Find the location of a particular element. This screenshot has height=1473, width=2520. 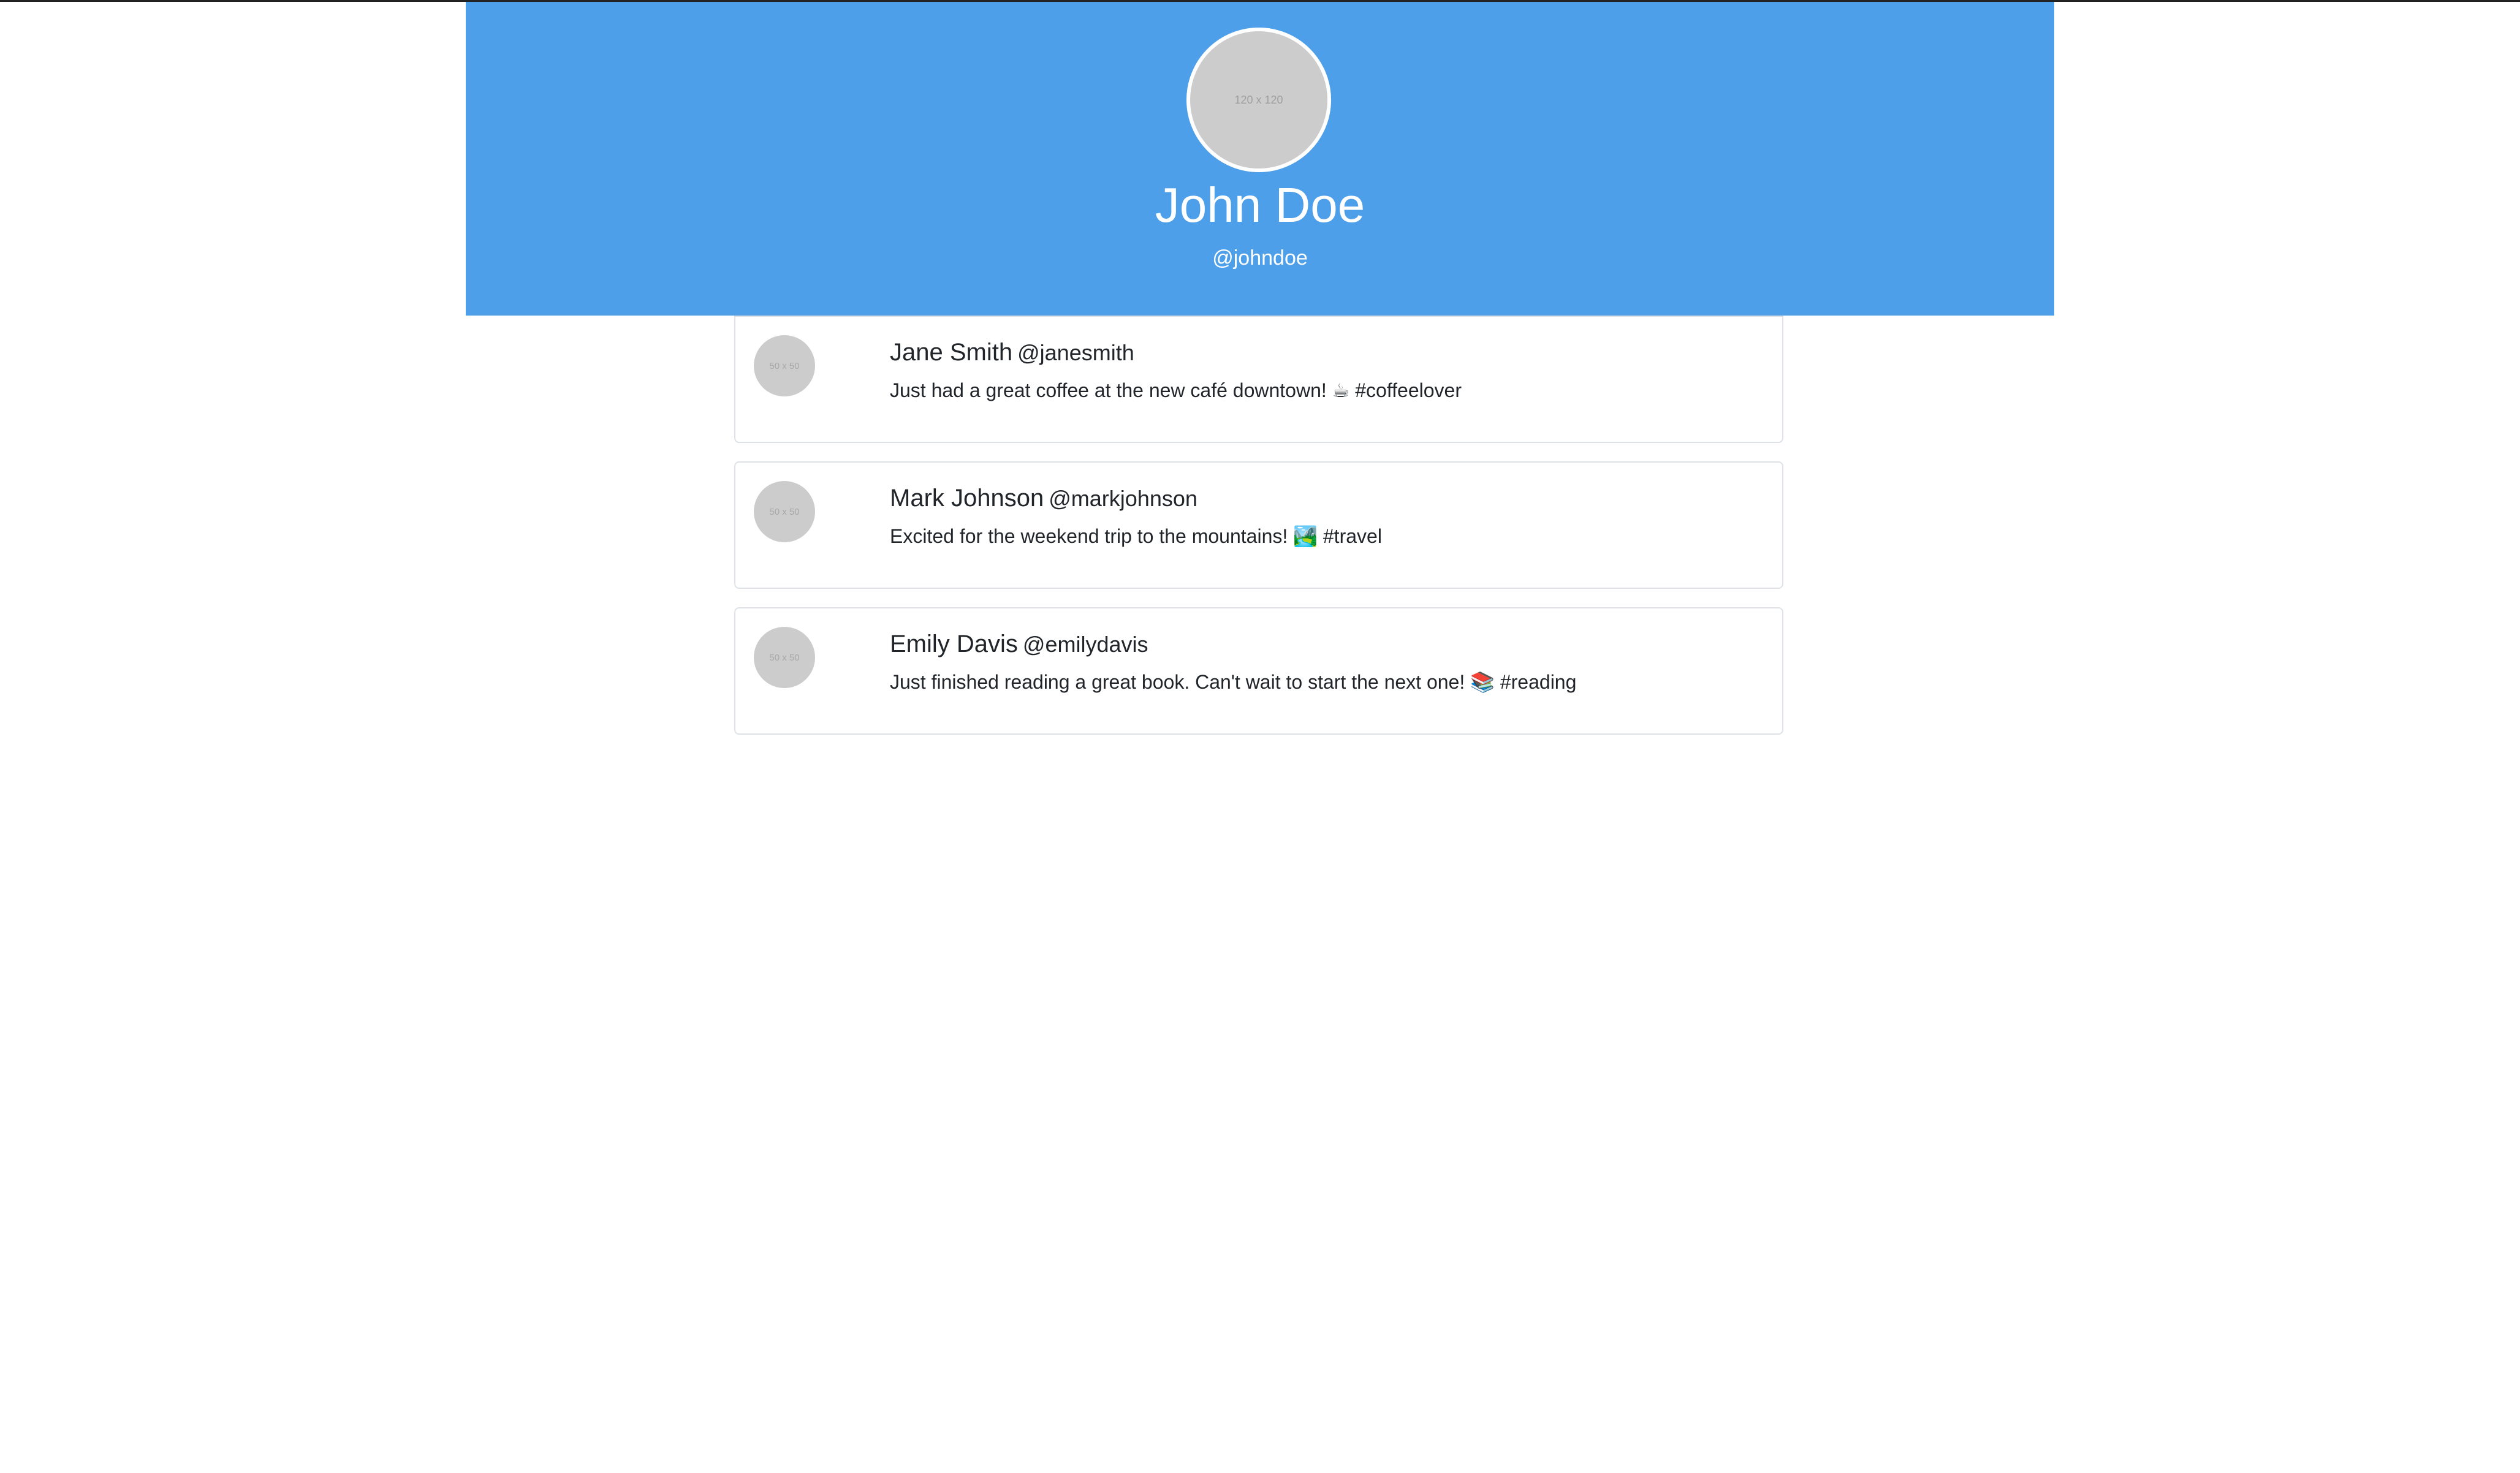

post-author-name: Emily Davis is located at coordinates (954, 644).